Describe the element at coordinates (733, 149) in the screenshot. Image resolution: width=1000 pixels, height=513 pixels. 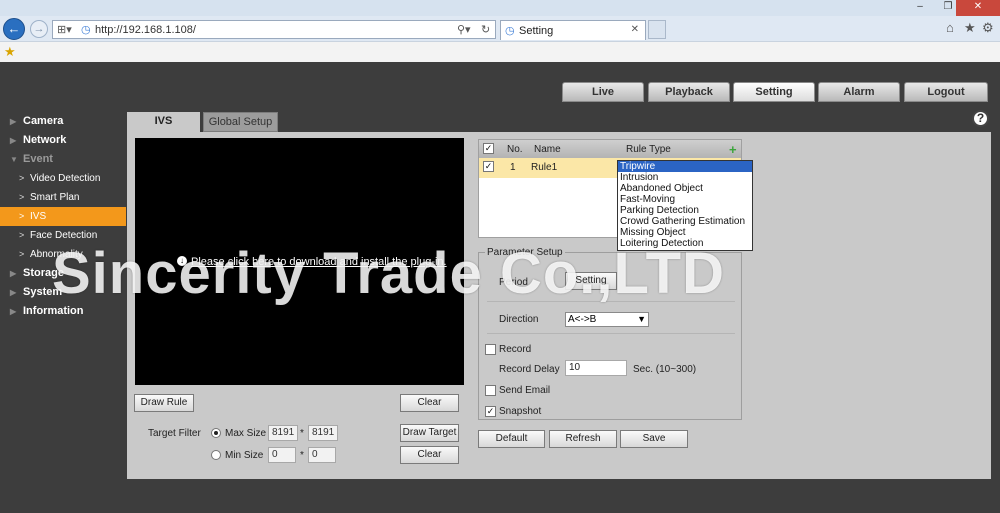
I see `add-rule-icon: +` at that location.